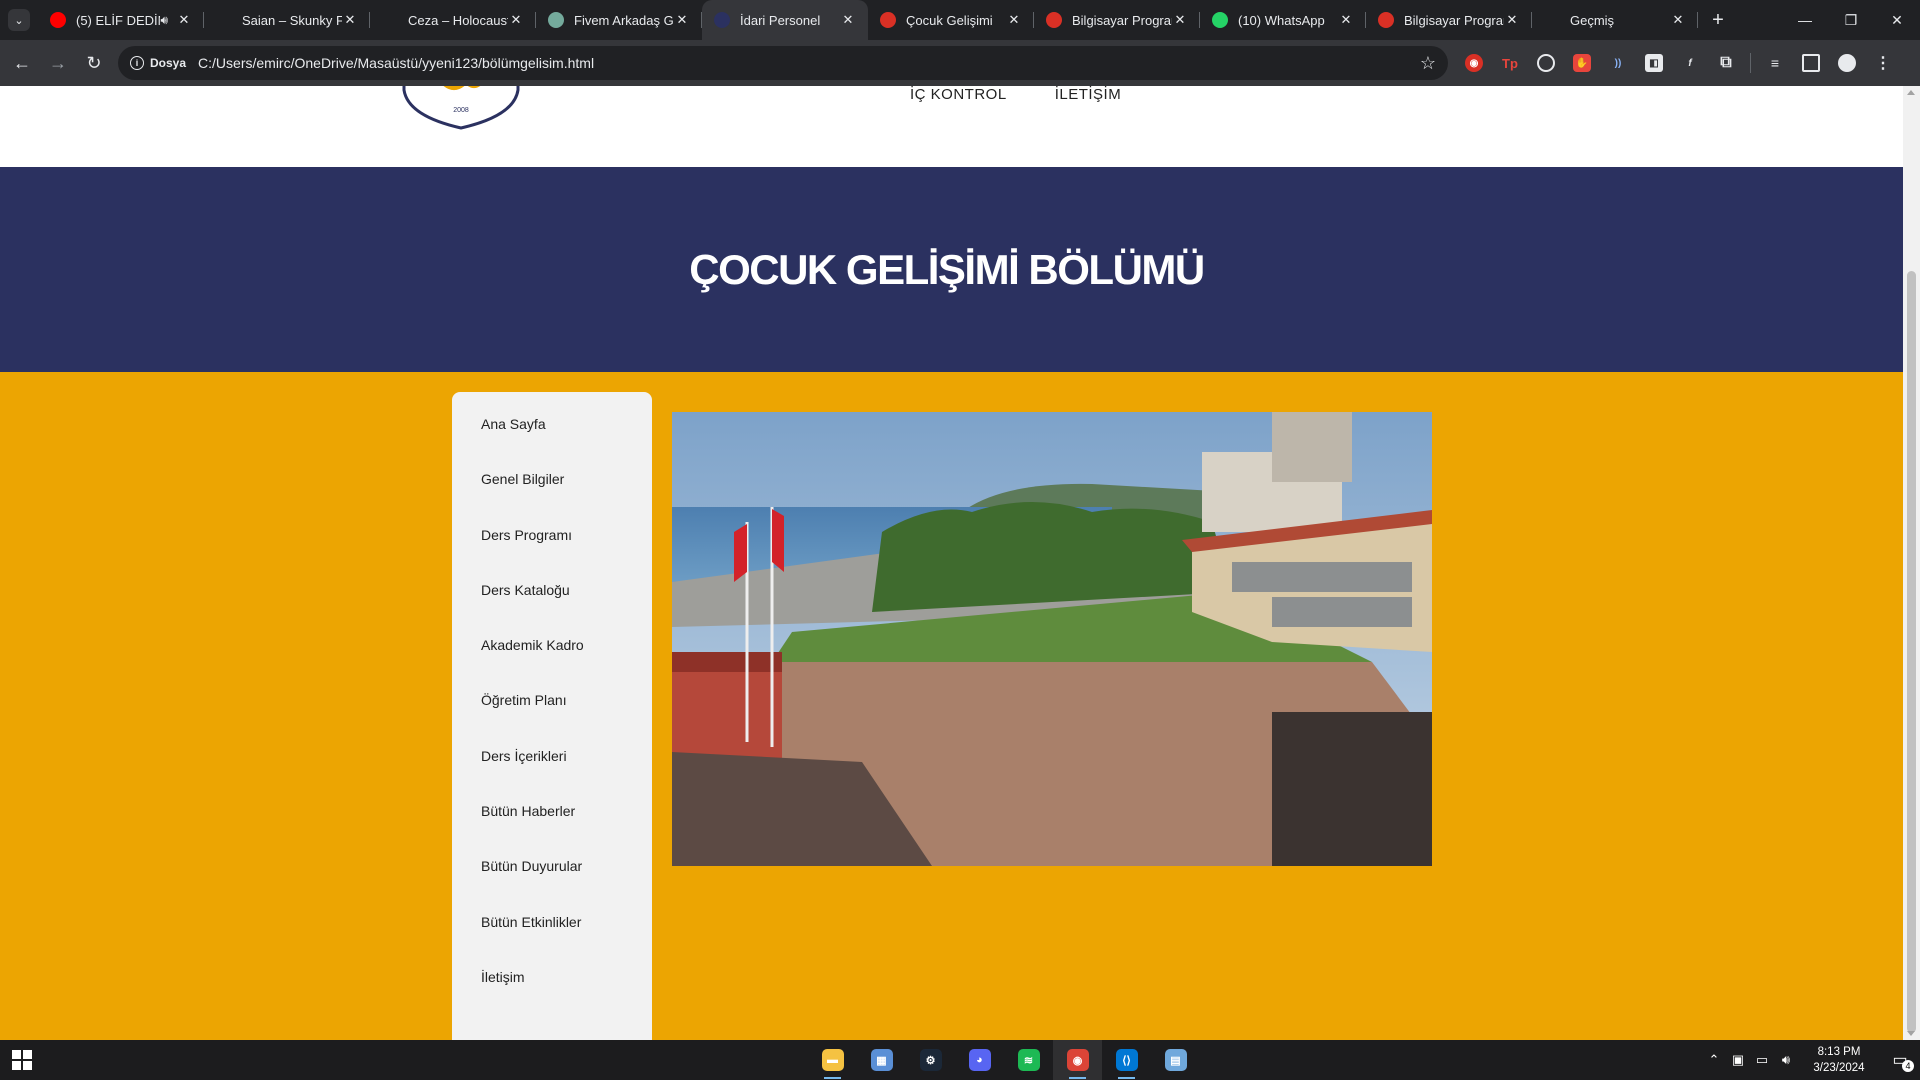  I want to click on tray-network-icon: ▭, so click(1762, 1060).